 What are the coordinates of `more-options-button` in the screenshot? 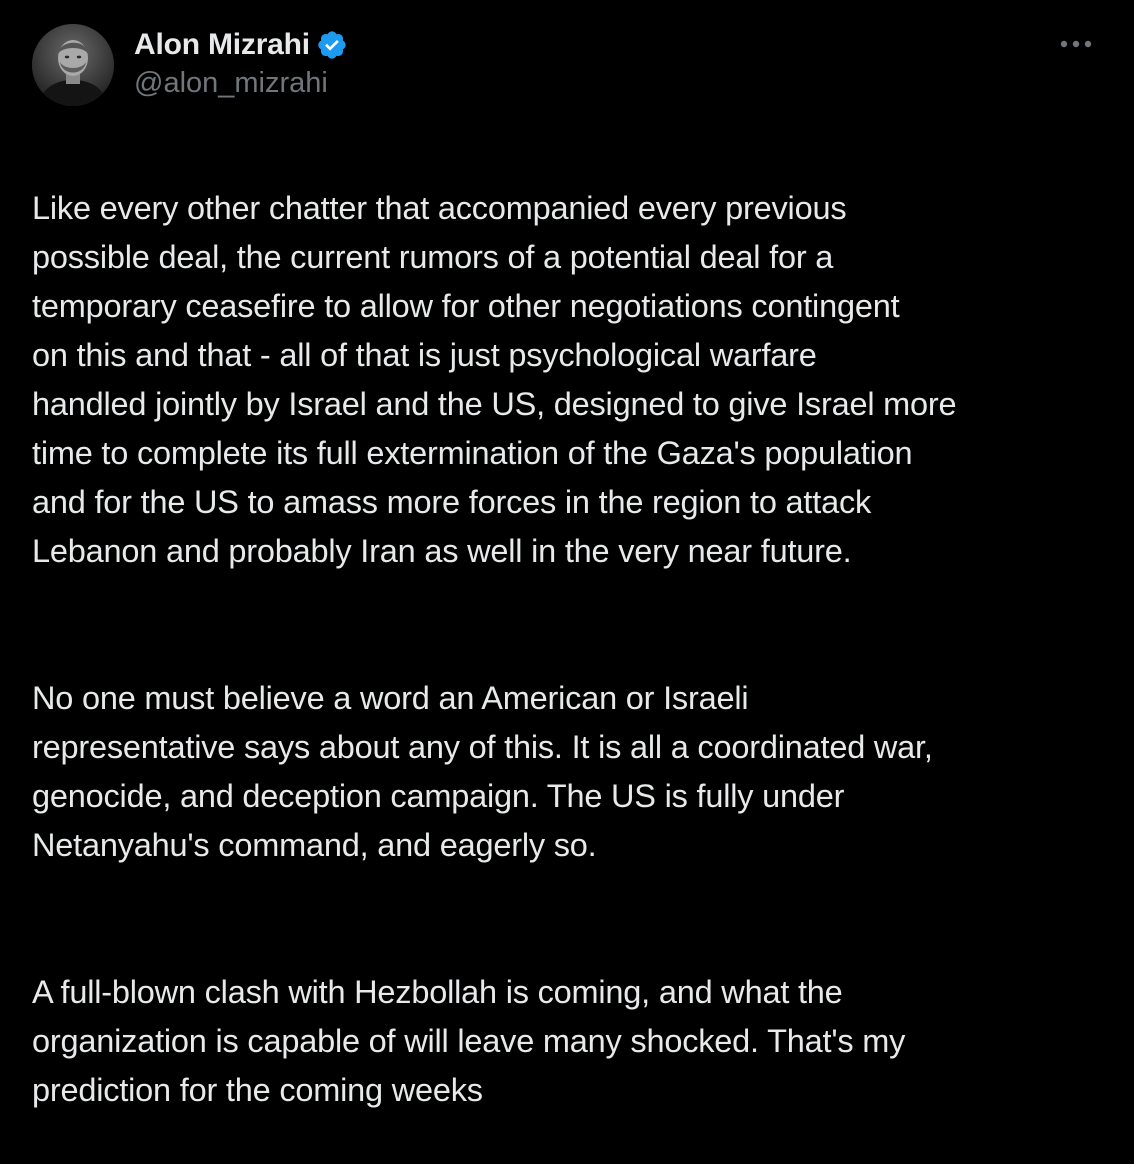 It's located at (1076, 44).